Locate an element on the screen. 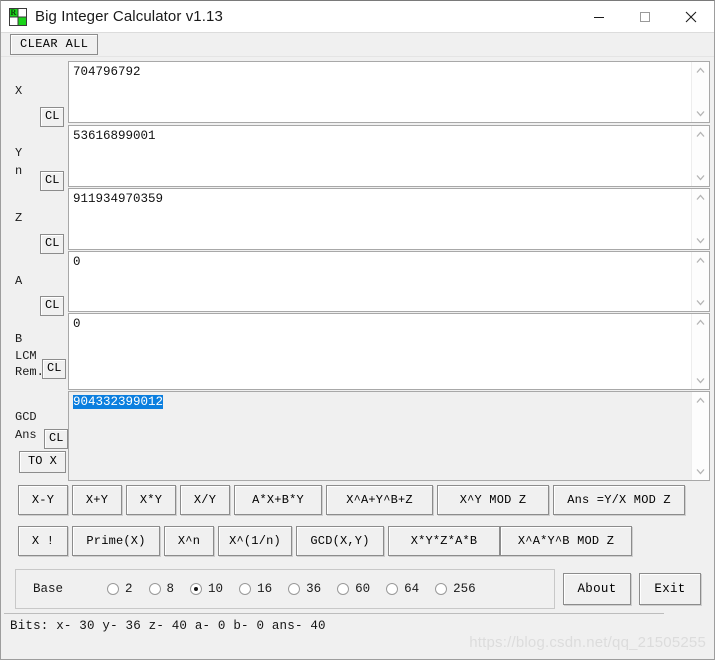  field-label-z-0: Z is located at coordinates (19, 218).